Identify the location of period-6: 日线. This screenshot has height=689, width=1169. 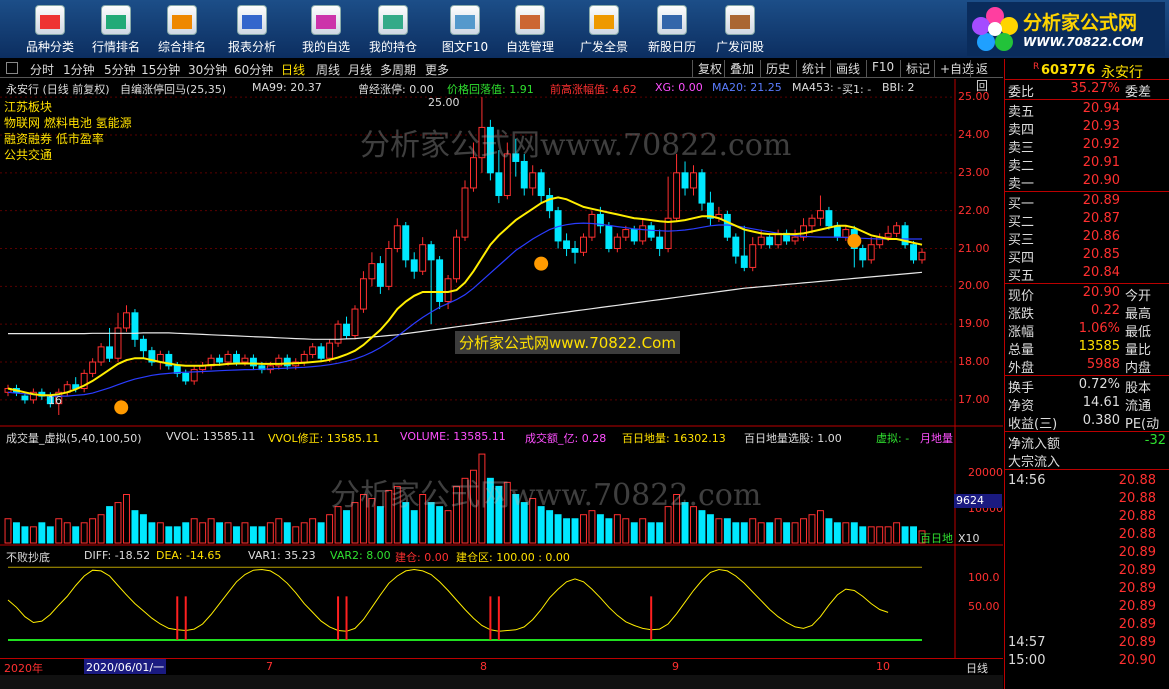
(293, 69).